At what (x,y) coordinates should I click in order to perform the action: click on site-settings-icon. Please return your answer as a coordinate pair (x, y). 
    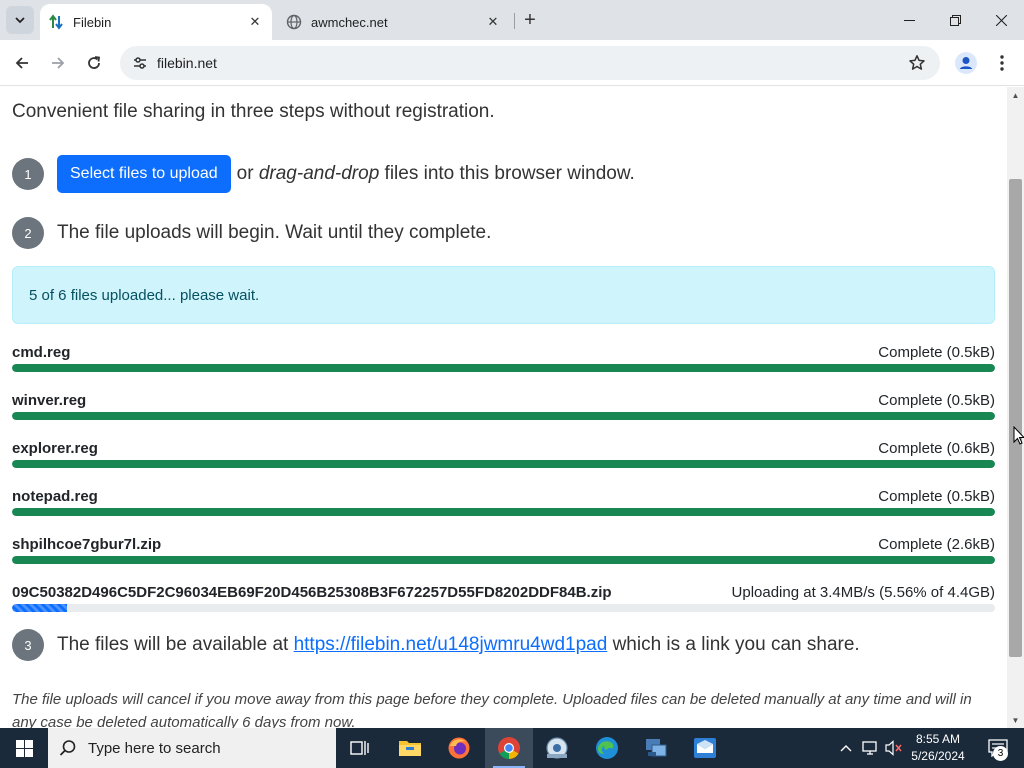
    Looking at the image, I should click on (140, 63).